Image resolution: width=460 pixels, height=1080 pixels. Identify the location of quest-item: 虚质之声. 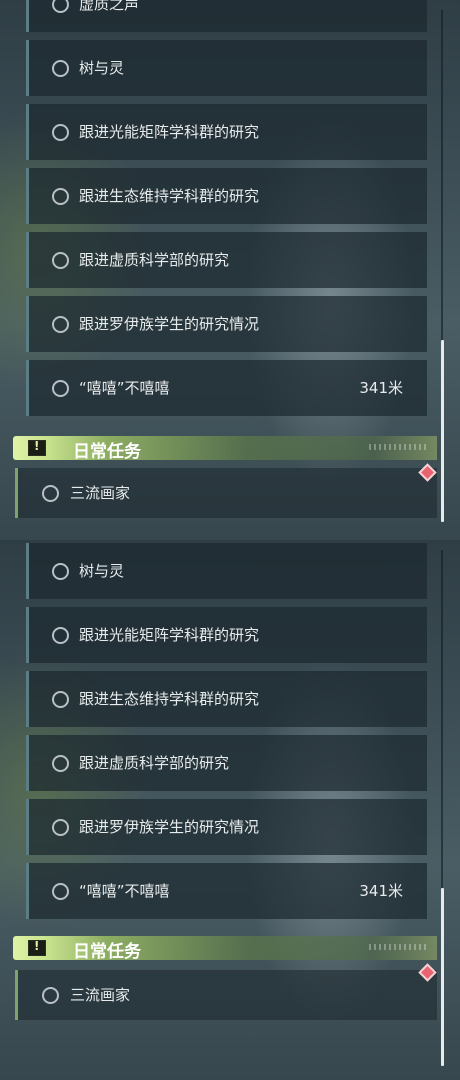
(226, 16).